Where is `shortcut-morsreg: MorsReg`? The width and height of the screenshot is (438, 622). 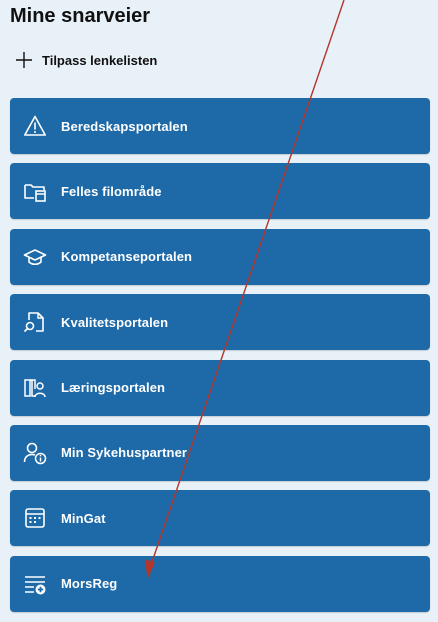 shortcut-morsreg: MorsReg is located at coordinates (220, 583).